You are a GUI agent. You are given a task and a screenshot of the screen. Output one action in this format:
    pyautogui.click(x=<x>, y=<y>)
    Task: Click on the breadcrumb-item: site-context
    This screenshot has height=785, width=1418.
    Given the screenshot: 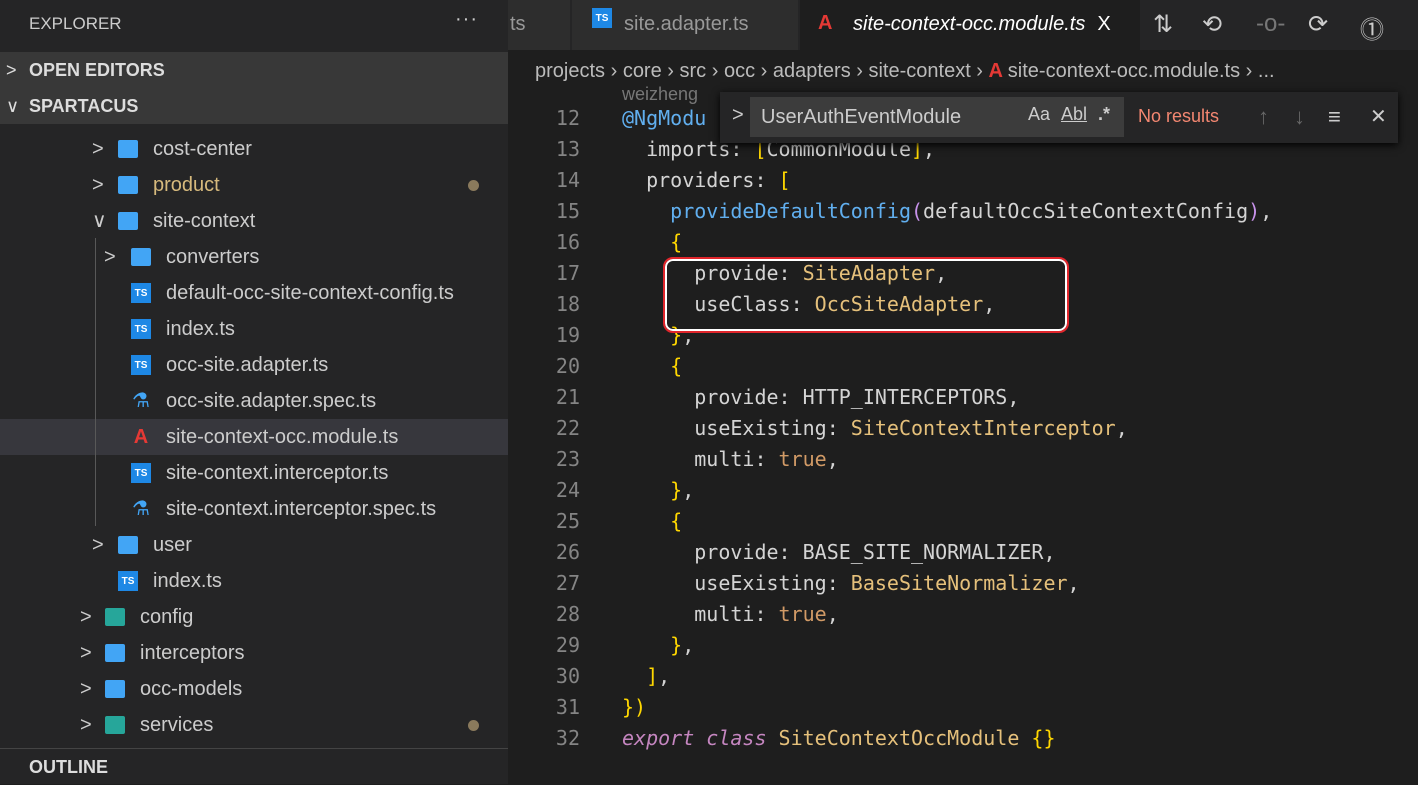 What is the action you would take?
    pyautogui.click(x=919, y=71)
    